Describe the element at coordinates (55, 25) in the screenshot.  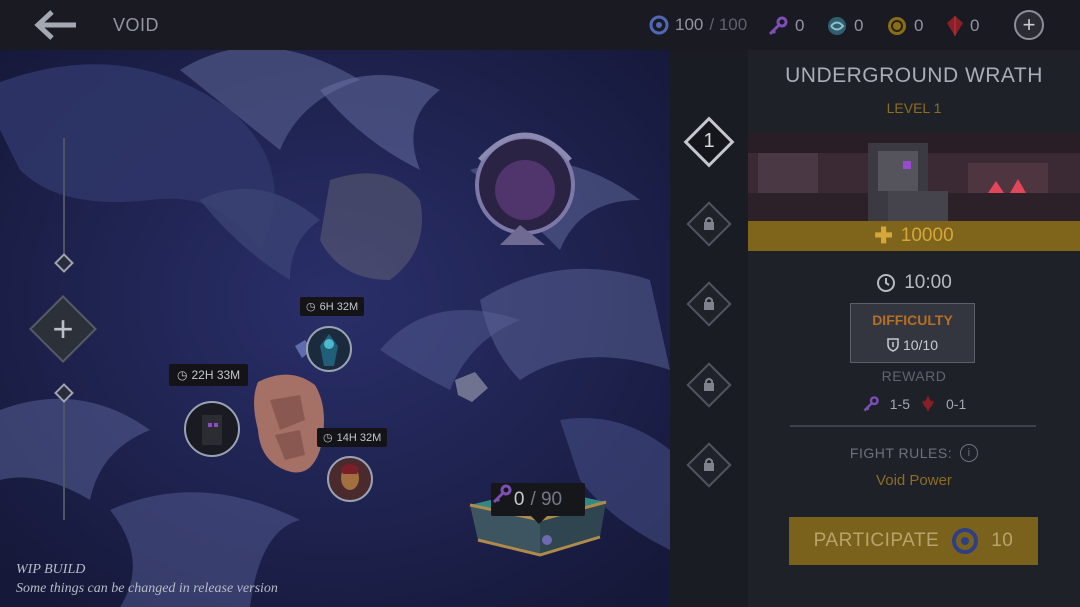
I see `back-arrow-icon` at that location.